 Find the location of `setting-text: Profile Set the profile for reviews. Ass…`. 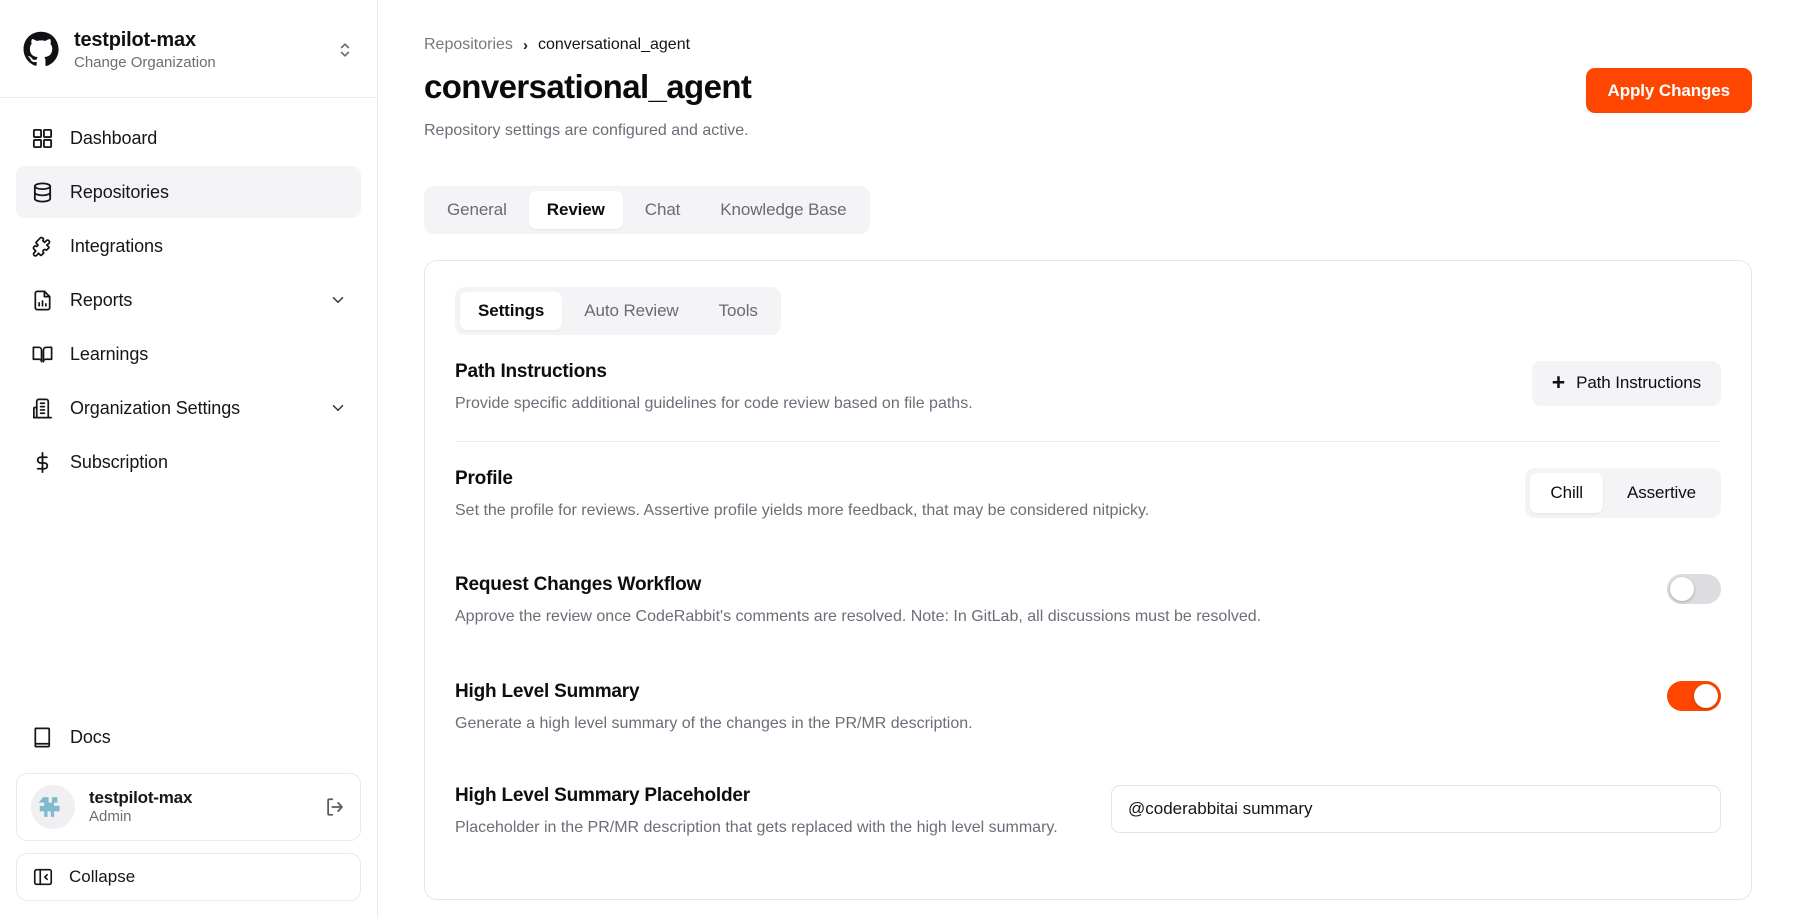

setting-text: Profile Set the profile for reviews. Ass… is located at coordinates (970, 495).